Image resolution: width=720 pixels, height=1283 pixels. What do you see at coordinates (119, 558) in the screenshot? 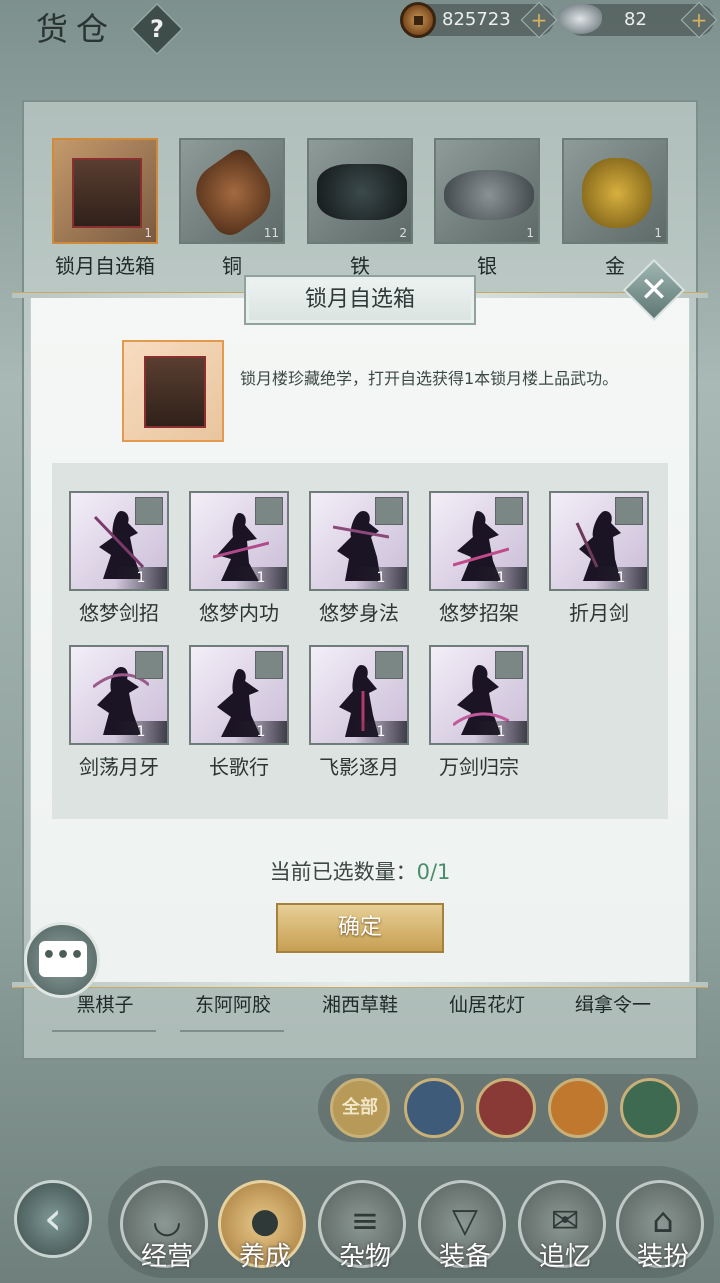
I see `skill-option: 1 悠梦剑招` at bounding box center [119, 558].